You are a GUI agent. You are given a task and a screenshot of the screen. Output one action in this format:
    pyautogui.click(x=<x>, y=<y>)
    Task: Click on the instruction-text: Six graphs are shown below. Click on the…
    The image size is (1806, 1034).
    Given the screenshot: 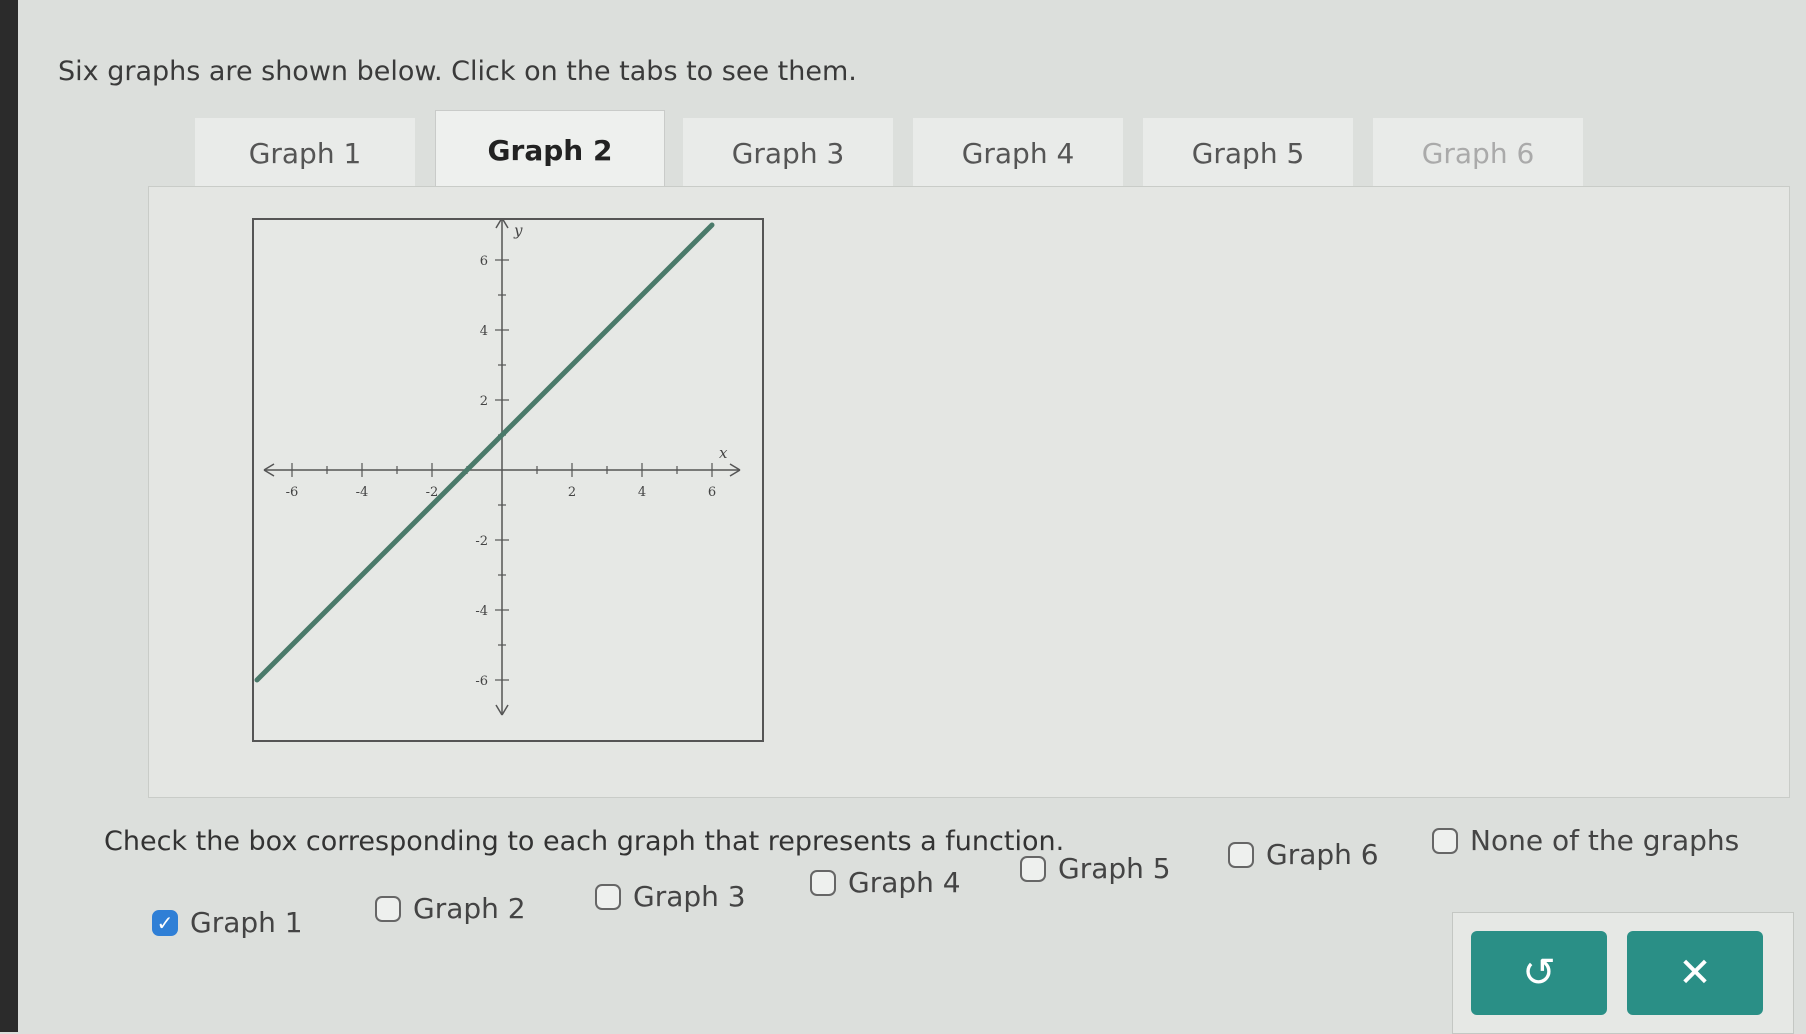 What is the action you would take?
    pyautogui.click(x=457, y=71)
    